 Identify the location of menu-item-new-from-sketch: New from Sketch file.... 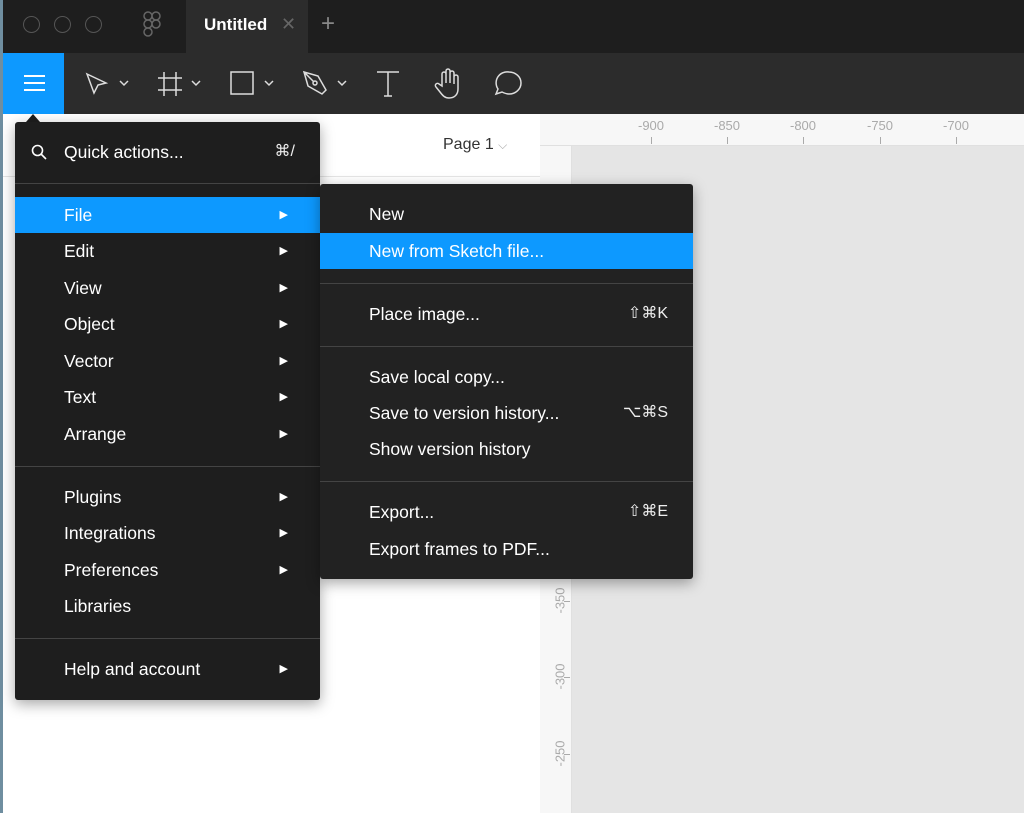
(506, 251).